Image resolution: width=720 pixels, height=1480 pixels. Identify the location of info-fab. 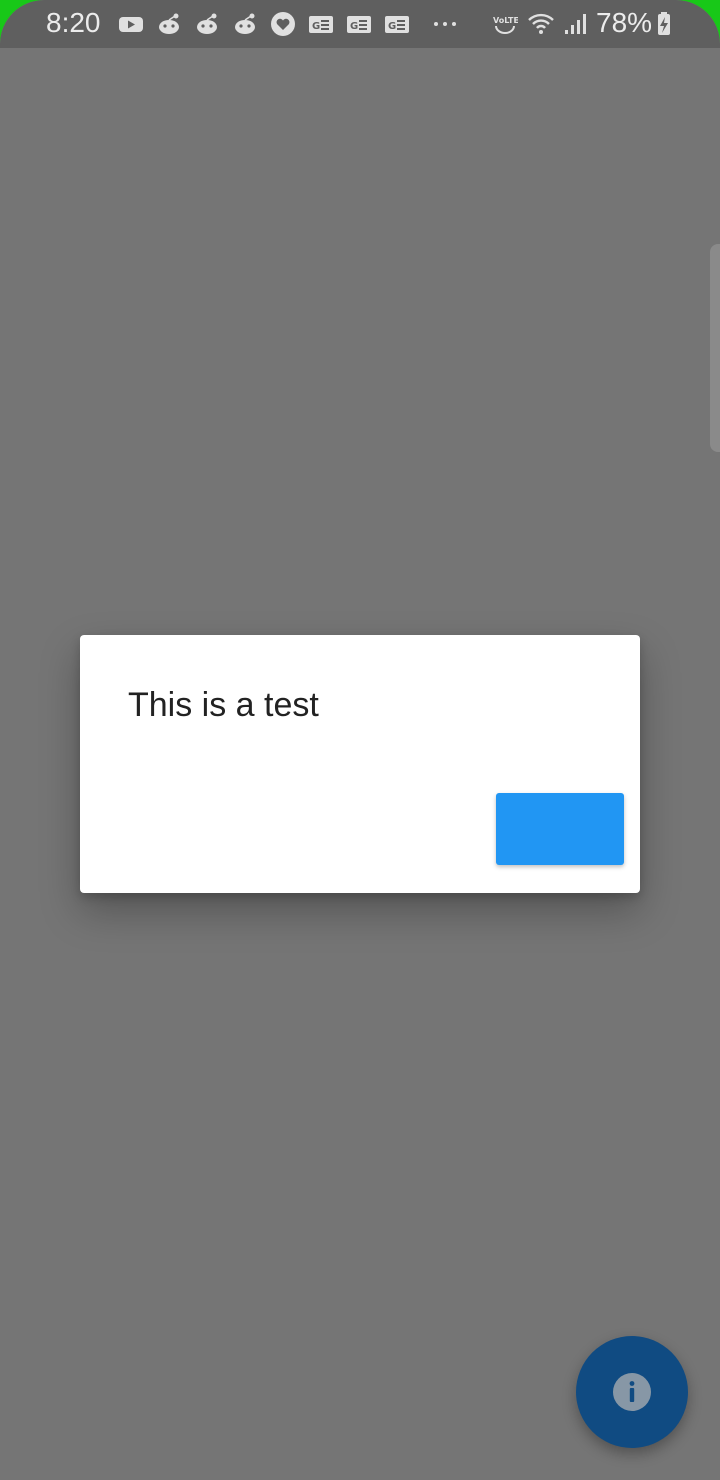
(632, 1392).